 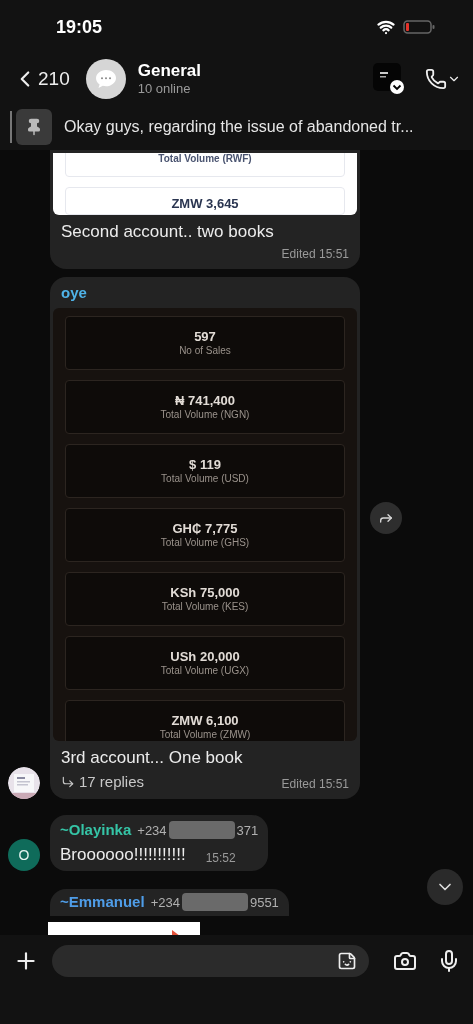 What do you see at coordinates (169, 71) in the screenshot?
I see `chat-title: General` at bounding box center [169, 71].